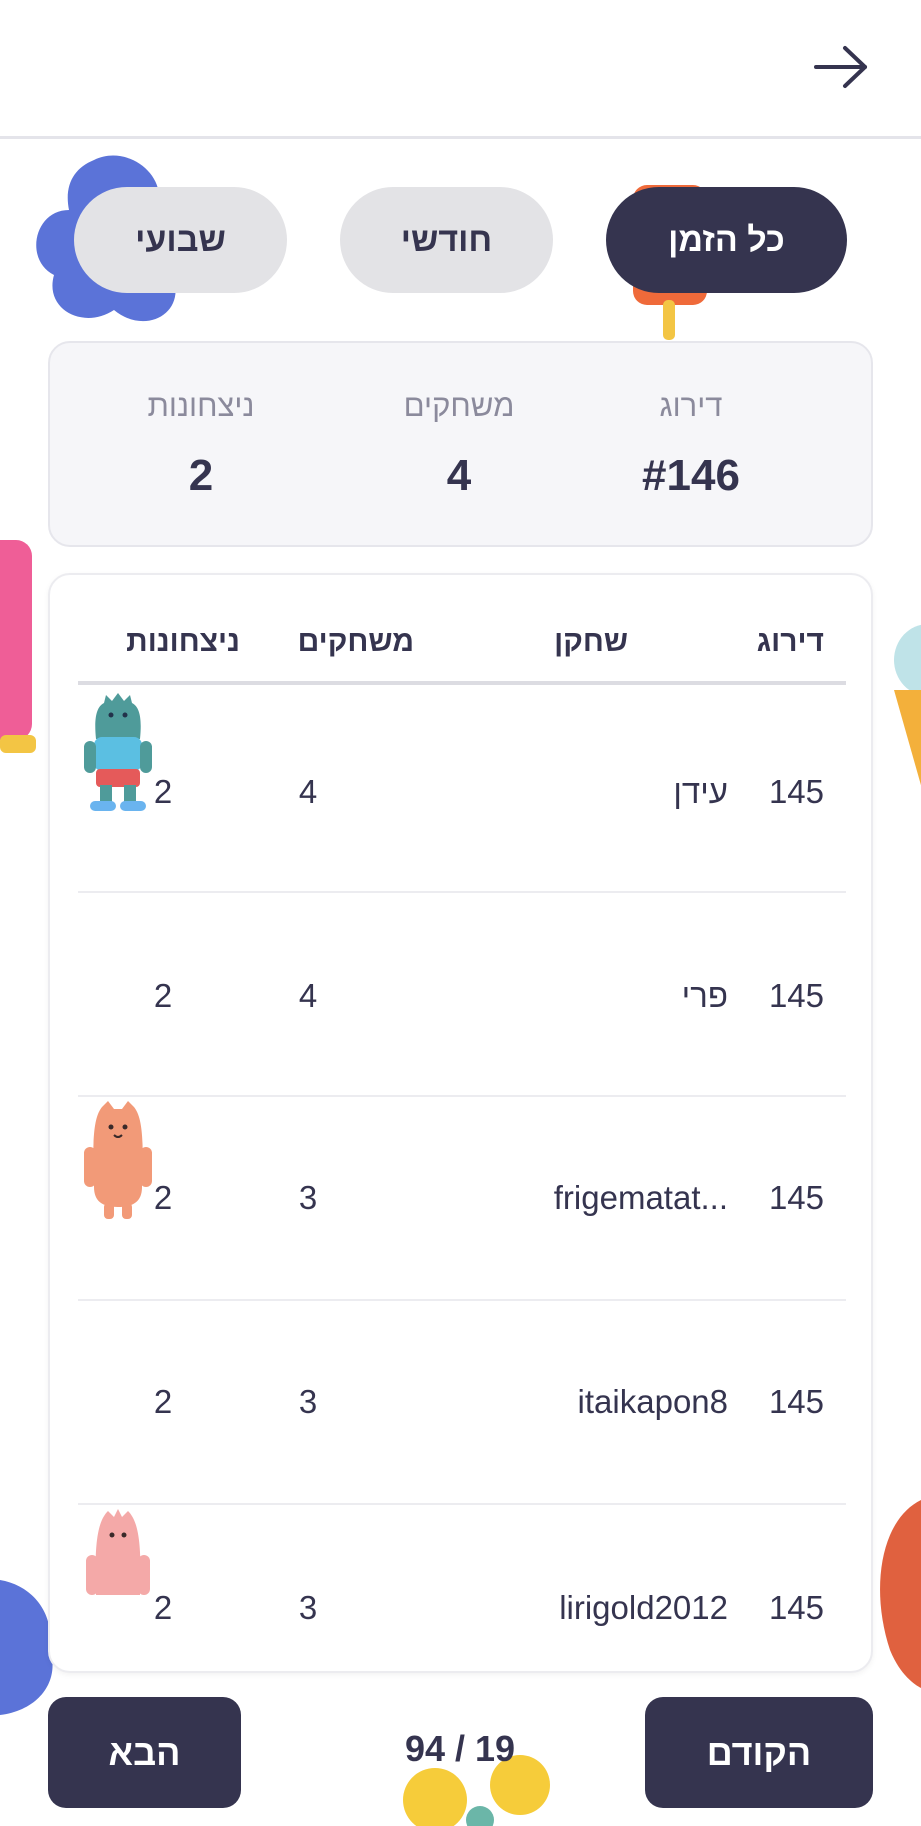  Describe the element at coordinates (201, 475) in the screenshot. I see `summary-wins-value: 2` at that location.